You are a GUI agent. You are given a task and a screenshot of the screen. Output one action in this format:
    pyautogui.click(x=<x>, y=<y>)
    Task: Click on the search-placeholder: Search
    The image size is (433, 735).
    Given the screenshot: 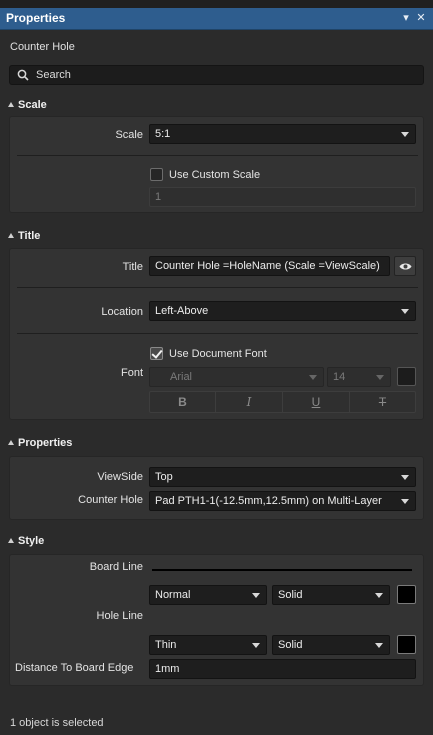 What is the action you would take?
    pyautogui.click(x=53, y=75)
    